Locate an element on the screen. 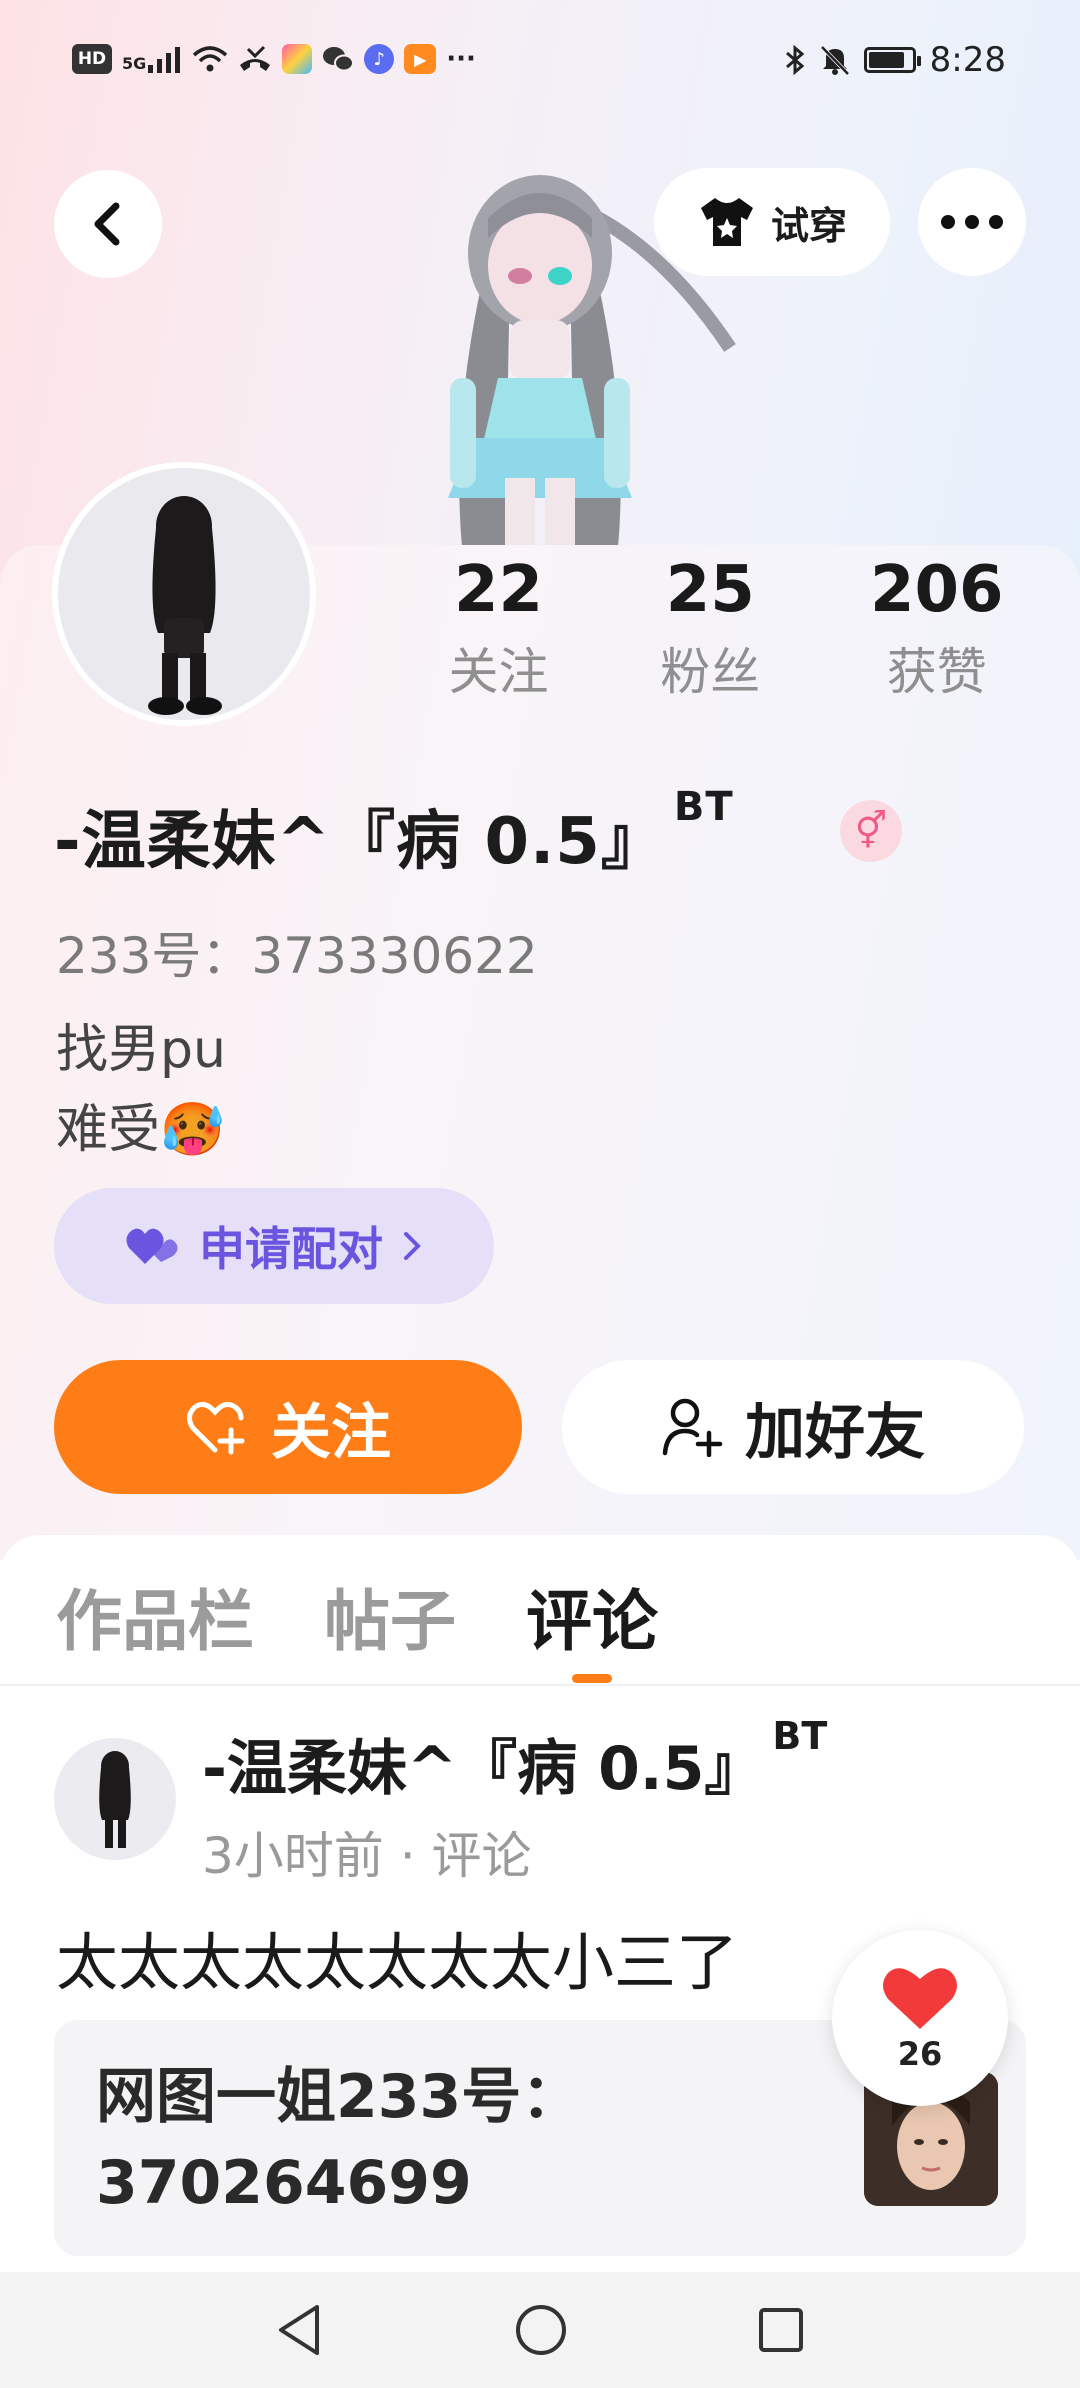 The height and width of the screenshot is (2388, 1080). battery-level is located at coordinates (886, 60).